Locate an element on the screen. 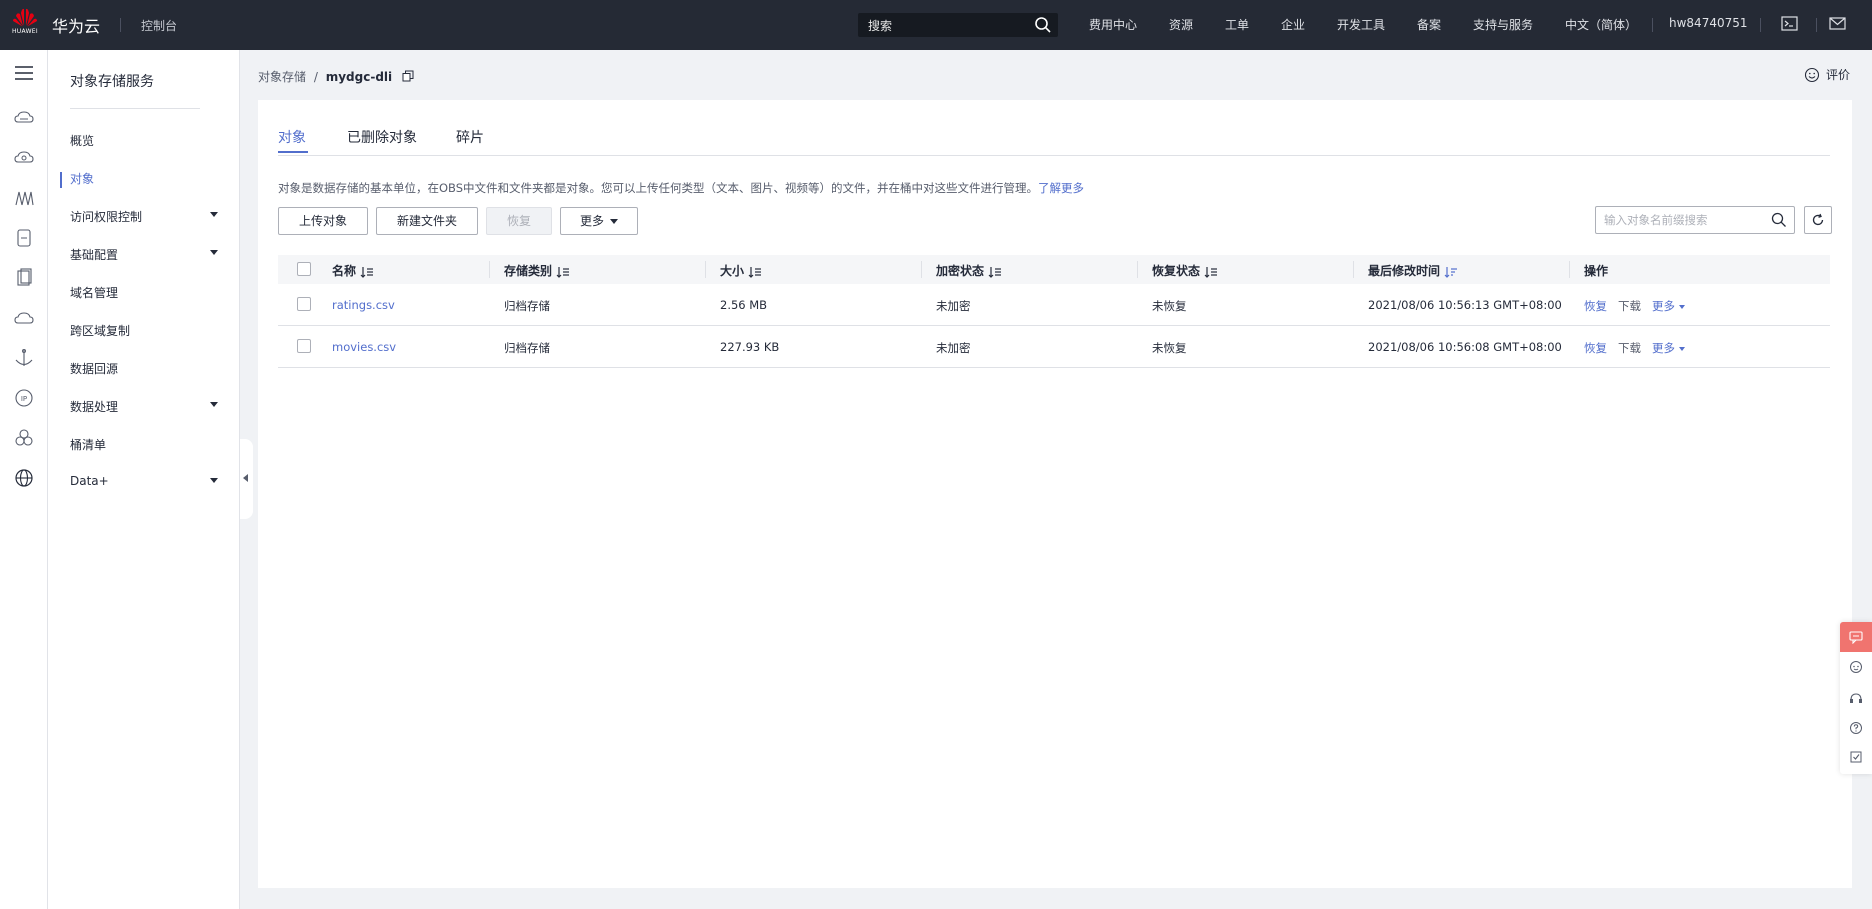 The image size is (1872, 909). column-header-name: 名称 is located at coordinates (353, 270).